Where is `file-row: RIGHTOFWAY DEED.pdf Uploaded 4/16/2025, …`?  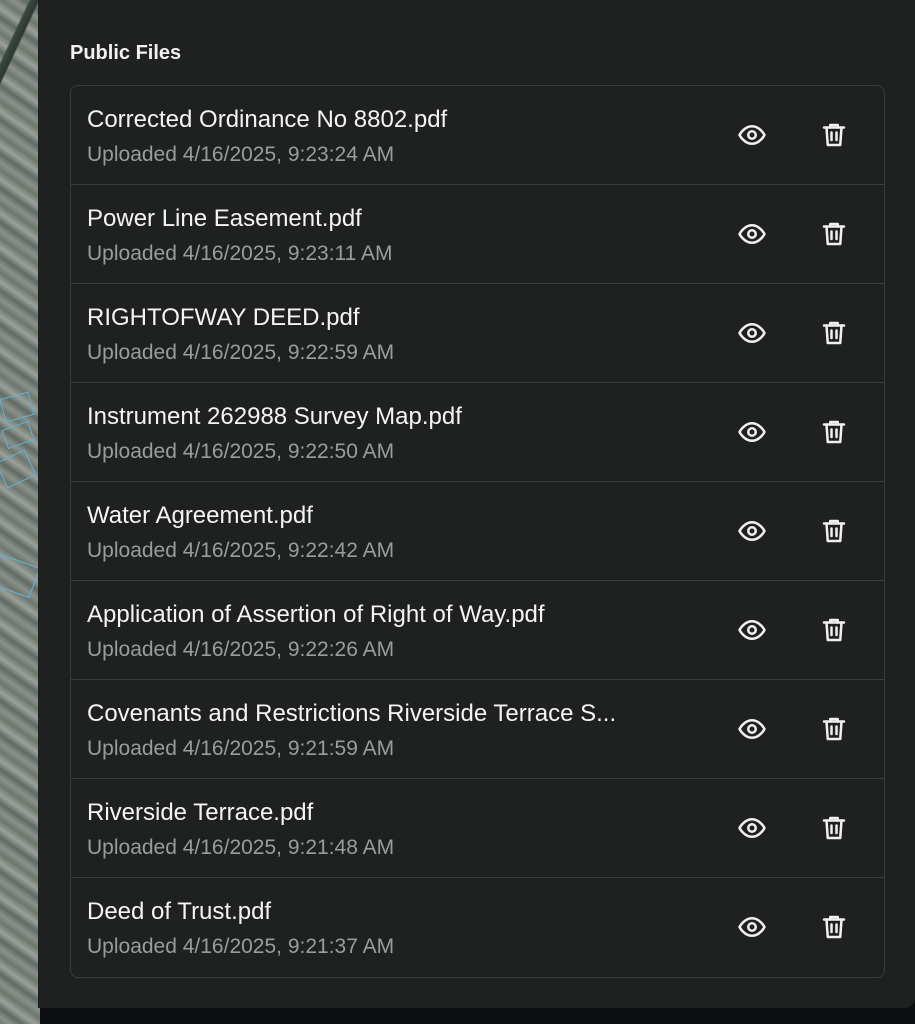 file-row: RIGHTOFWAY DEED.pdf Uploaded 4/16/2025, … is located at coordinates (477, 333).